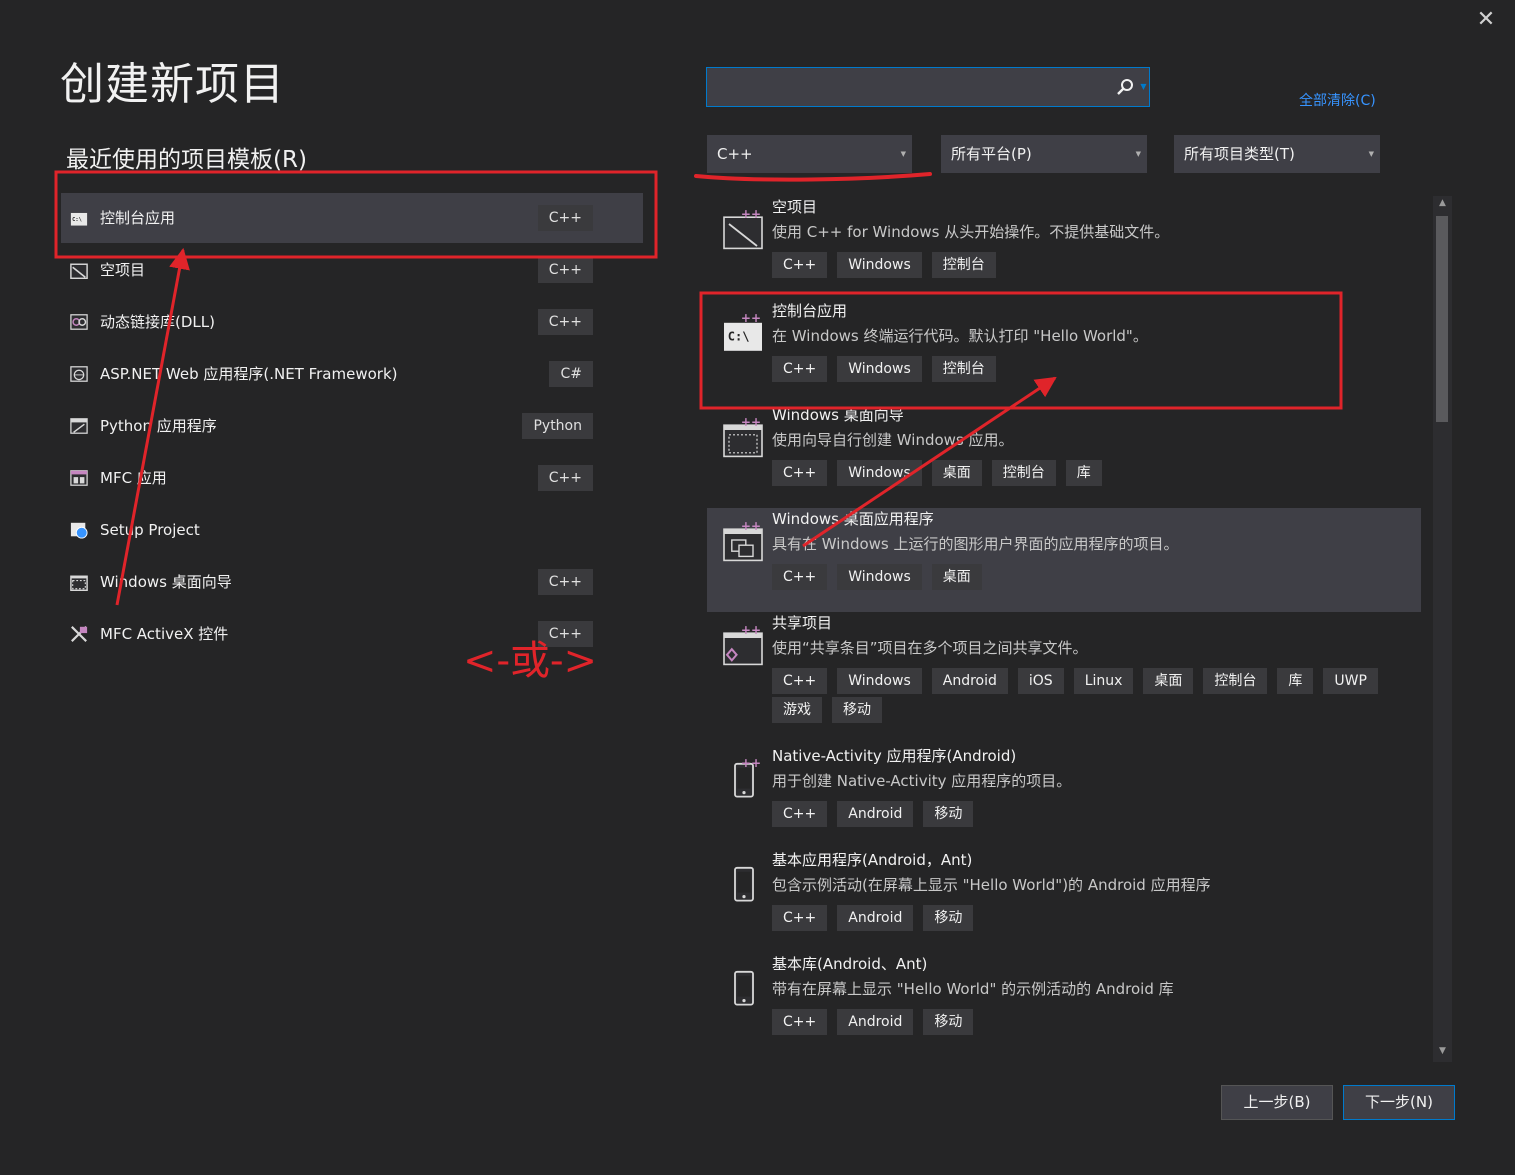  I want to click on search-history-dropdown-icon: ▼, so click(1143, 87).